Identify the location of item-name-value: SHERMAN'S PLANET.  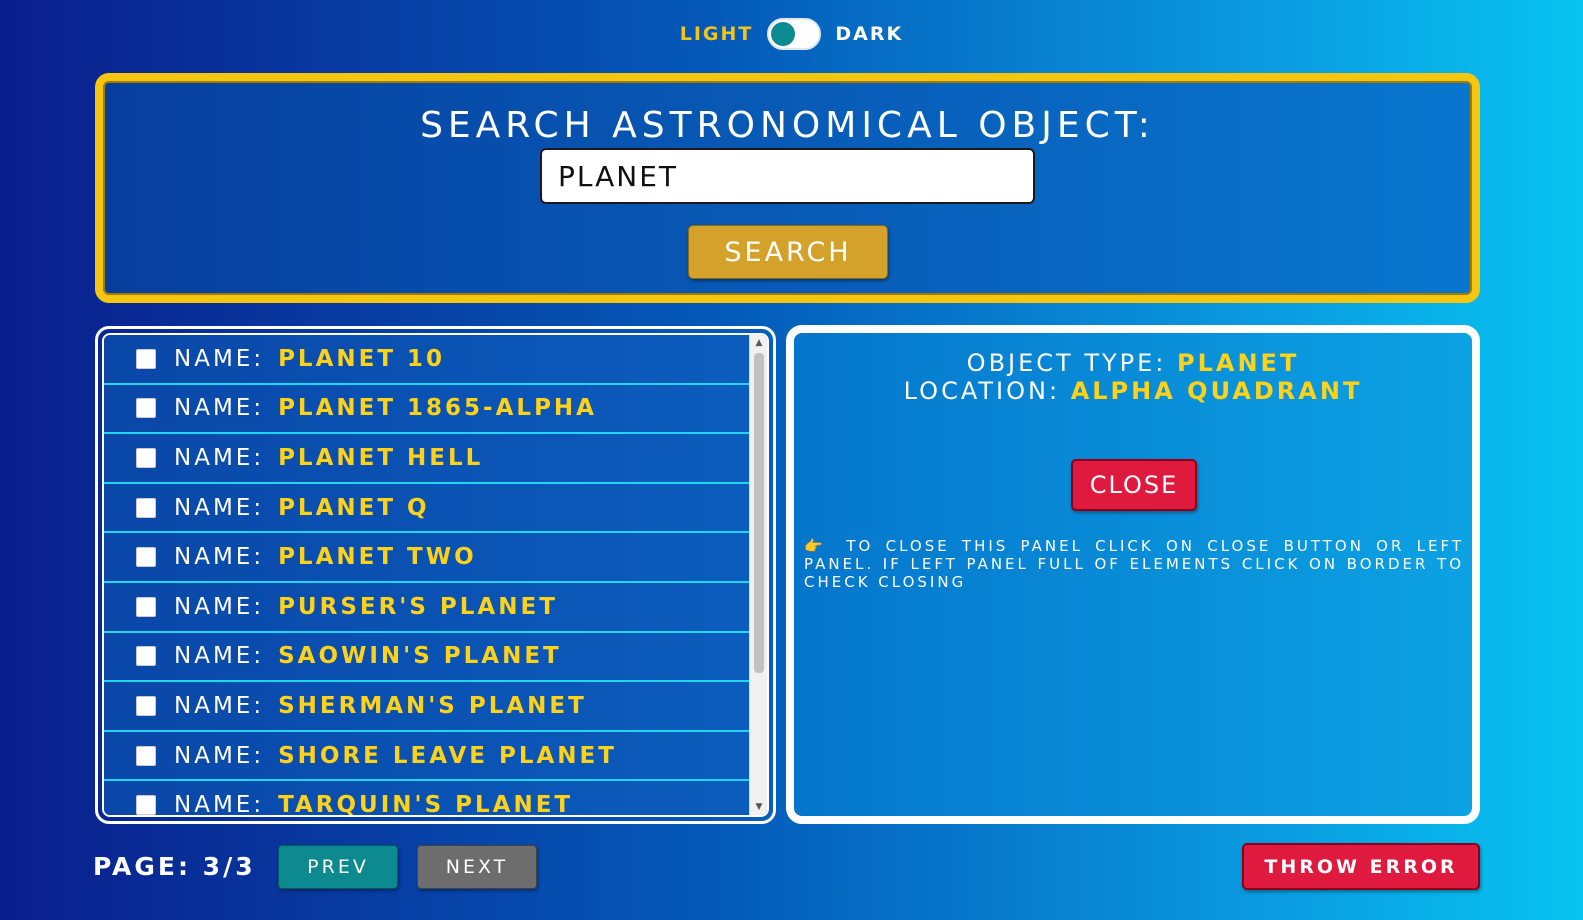
(432, 705).